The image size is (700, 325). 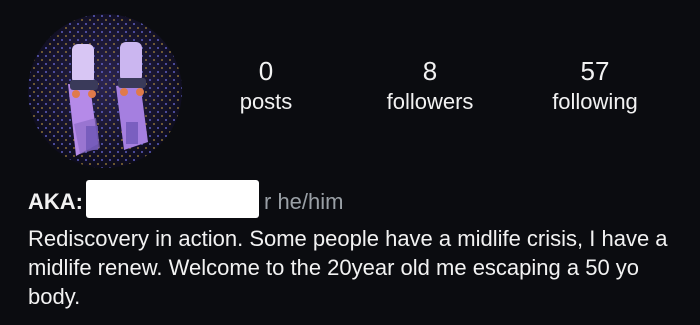 What do you see at coordinates (595, 101) in the screenshot?
I see `following-label: following` at bounding box center [595, 101].